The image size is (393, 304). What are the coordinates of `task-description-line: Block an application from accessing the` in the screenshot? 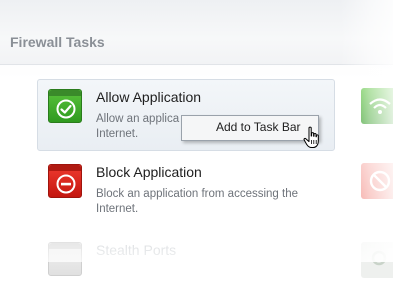 It's located at (197, 194).